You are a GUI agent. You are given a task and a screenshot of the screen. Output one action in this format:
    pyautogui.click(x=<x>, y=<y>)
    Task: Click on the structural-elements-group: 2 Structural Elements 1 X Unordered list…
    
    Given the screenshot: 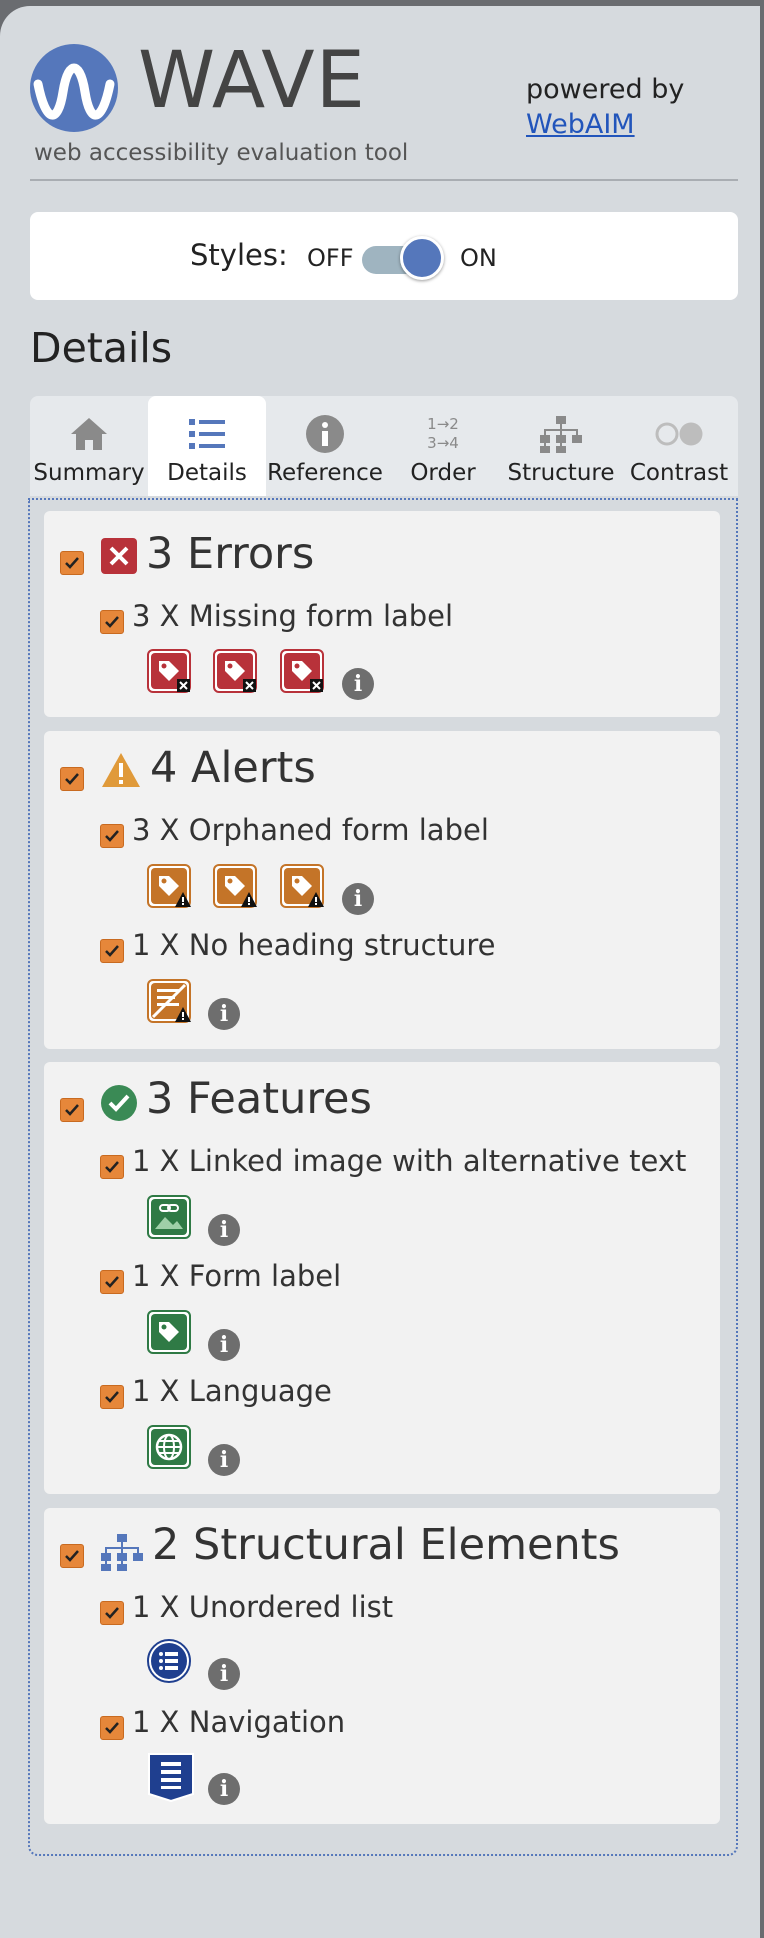 What is the action you would take?
    pyautogui.click(x=382, y=1666)
    